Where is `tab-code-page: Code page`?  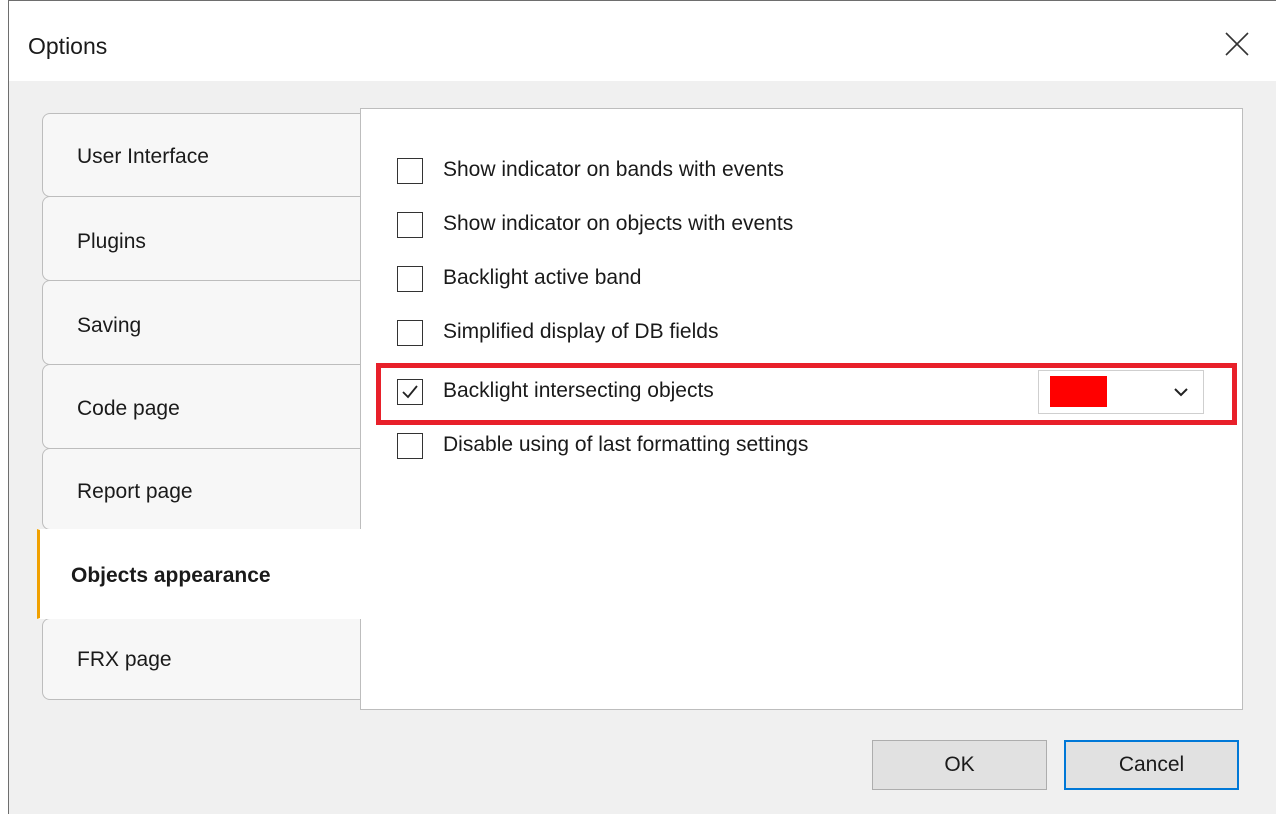
tab-code-page: Code page is located at coordinates (205, 406).